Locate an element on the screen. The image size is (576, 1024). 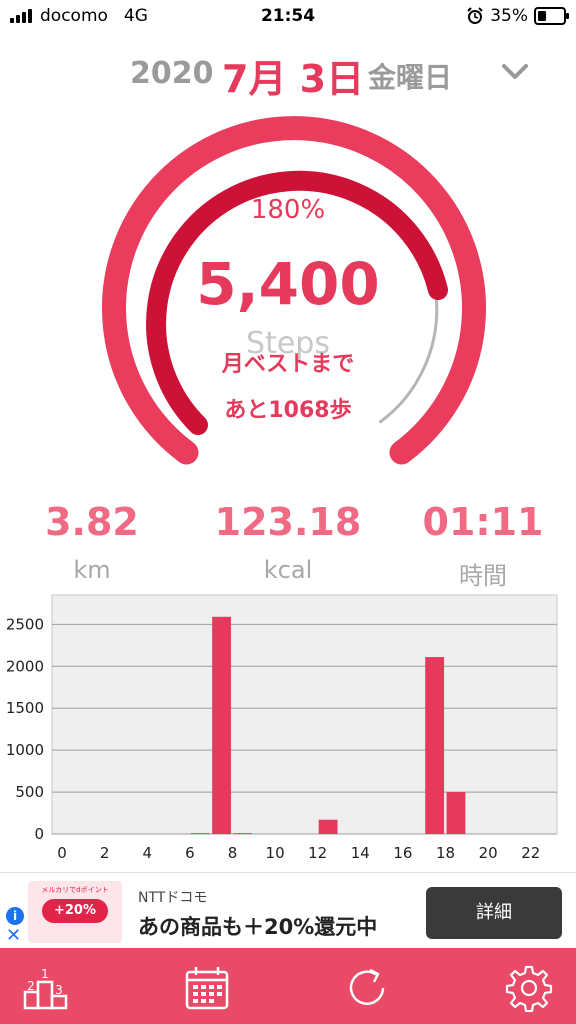
ranking-icon: 1 2 3 is located at coordinates (46, 988).